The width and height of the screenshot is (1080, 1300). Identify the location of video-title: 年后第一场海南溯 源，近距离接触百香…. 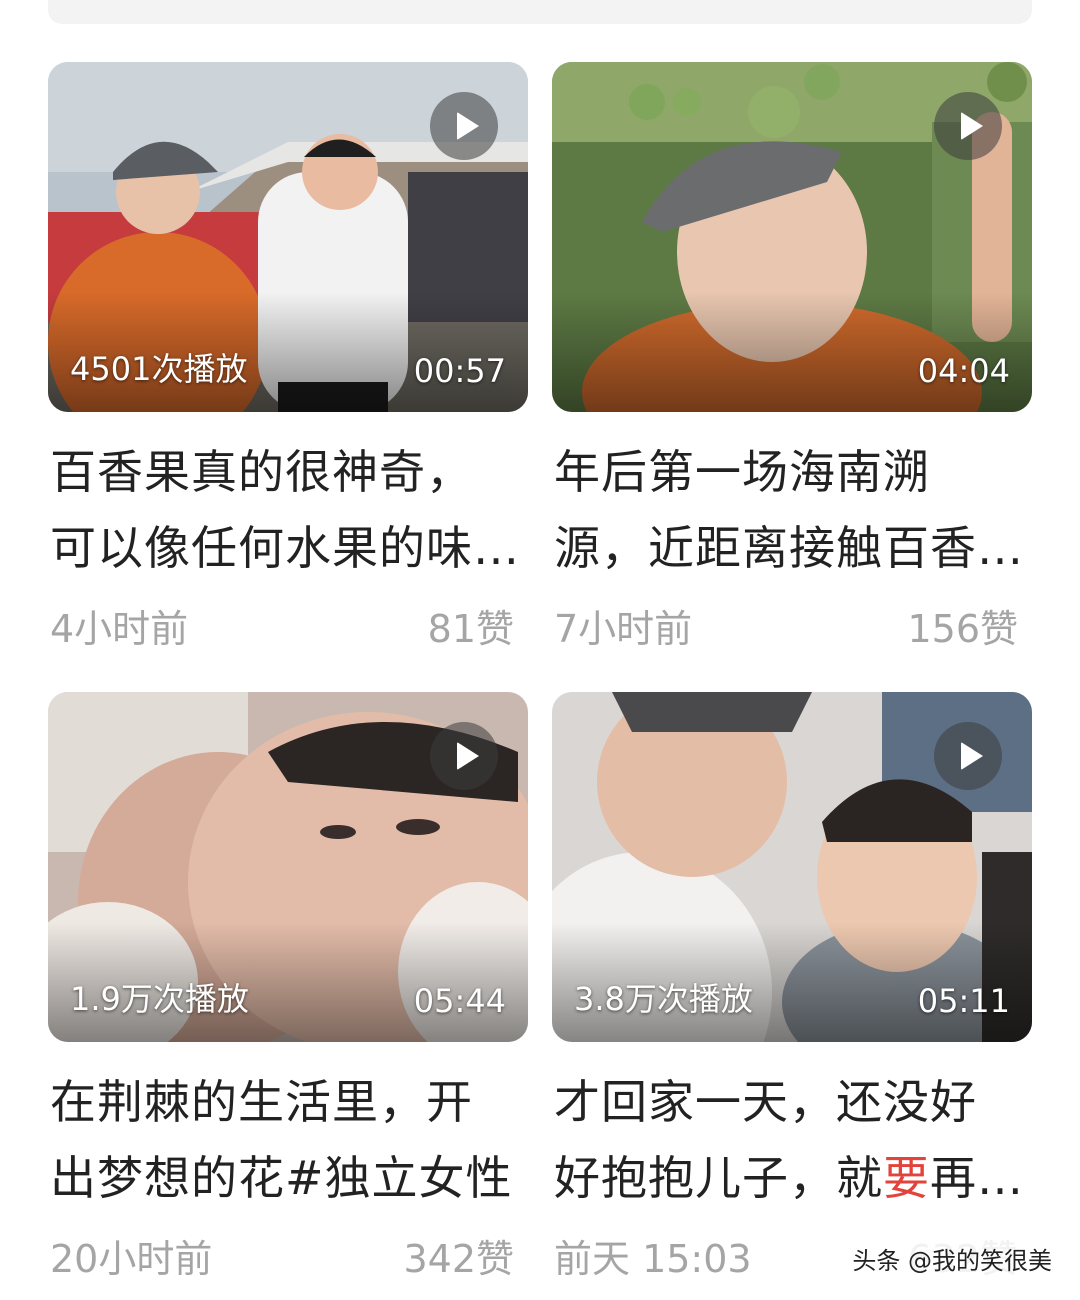
(792, 510).